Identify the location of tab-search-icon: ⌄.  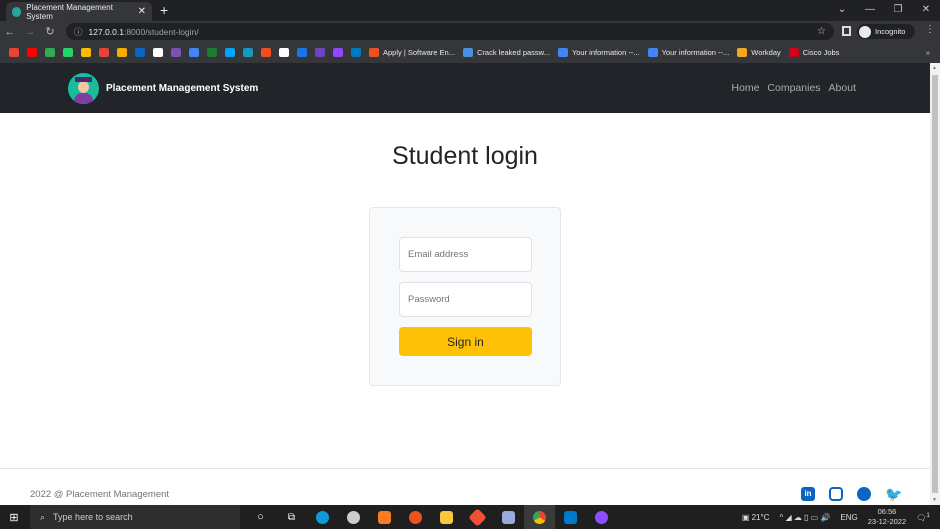
(842, 10).